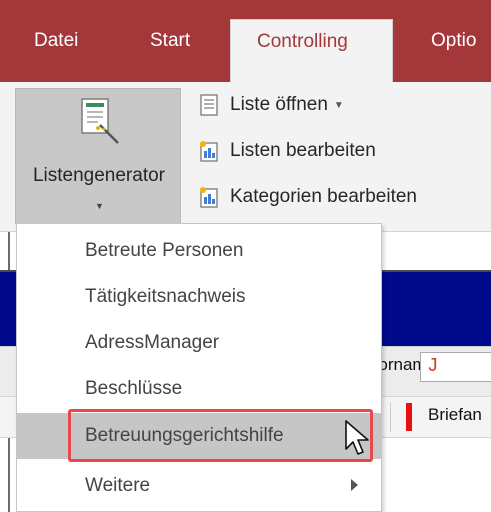  What do you see at coordinates (323, 196) in the screenshot?
I see `kategorien-bearbeiten-label: Kategorien bearbeiten` at bounding box center [323, 196].